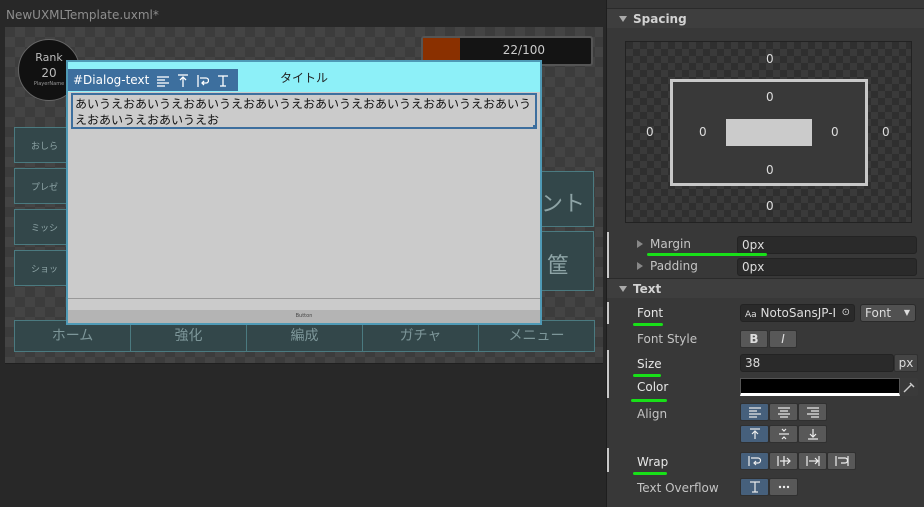 Image resolution: width=924 pixels, height=507 pixels. I want to click on side-button-2: プレゼ, so click(42, 186).